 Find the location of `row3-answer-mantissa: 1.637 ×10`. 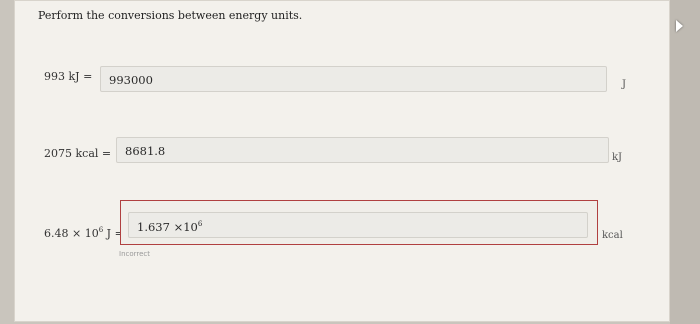

row3-answer-mantissa: 1.637 ×10 is located at coordinates (167, 227).